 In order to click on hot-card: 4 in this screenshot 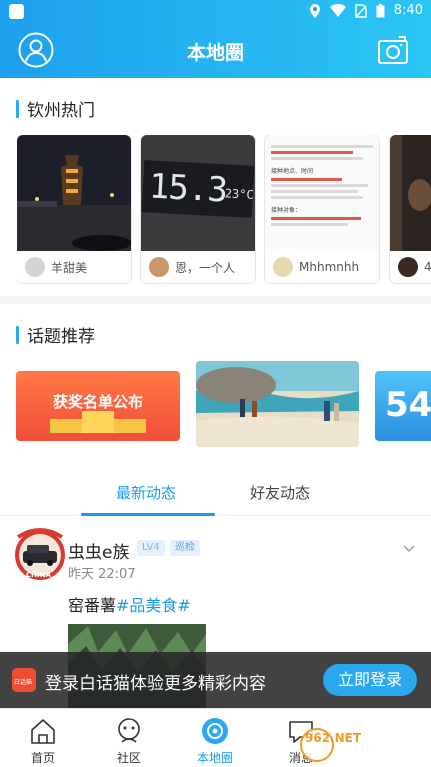, I will do `click(410, 209)`.